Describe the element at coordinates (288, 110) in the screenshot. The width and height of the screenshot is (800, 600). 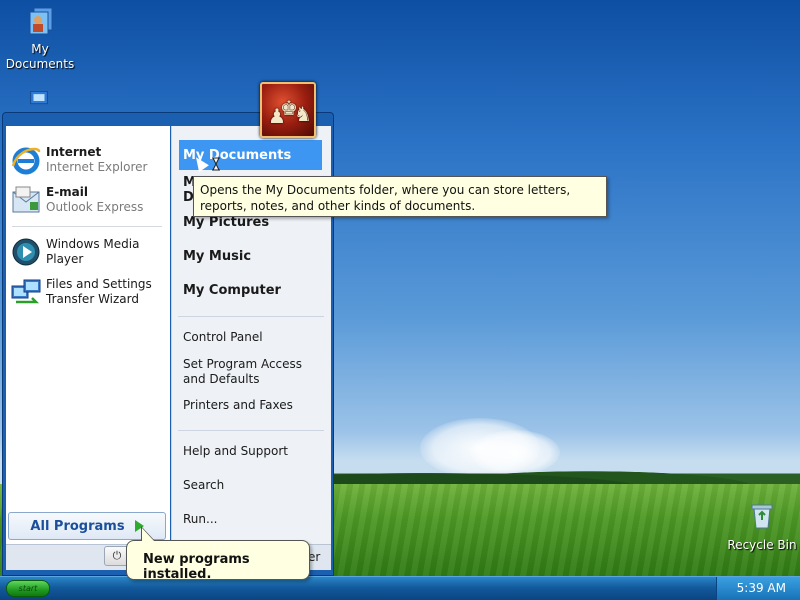
I see `user-picture: ♟ ♚ ♞` at that location.